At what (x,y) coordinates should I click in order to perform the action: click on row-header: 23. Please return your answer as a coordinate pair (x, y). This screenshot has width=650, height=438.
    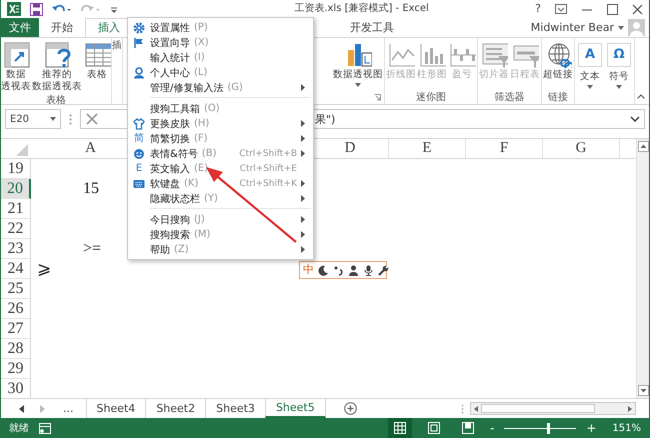
    Looking at the image, I should click on (16, 249).